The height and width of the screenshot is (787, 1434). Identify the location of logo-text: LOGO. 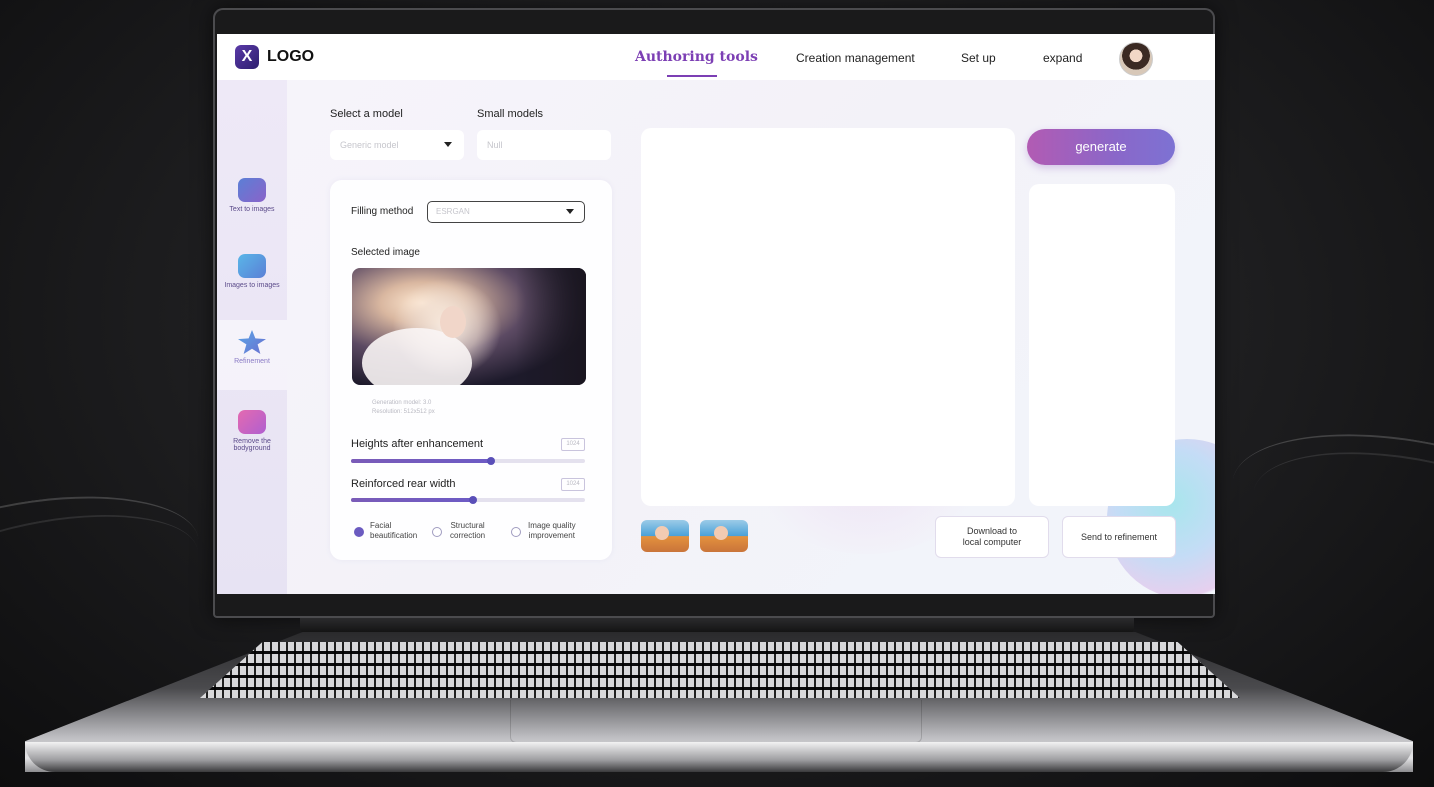
(291, 56).